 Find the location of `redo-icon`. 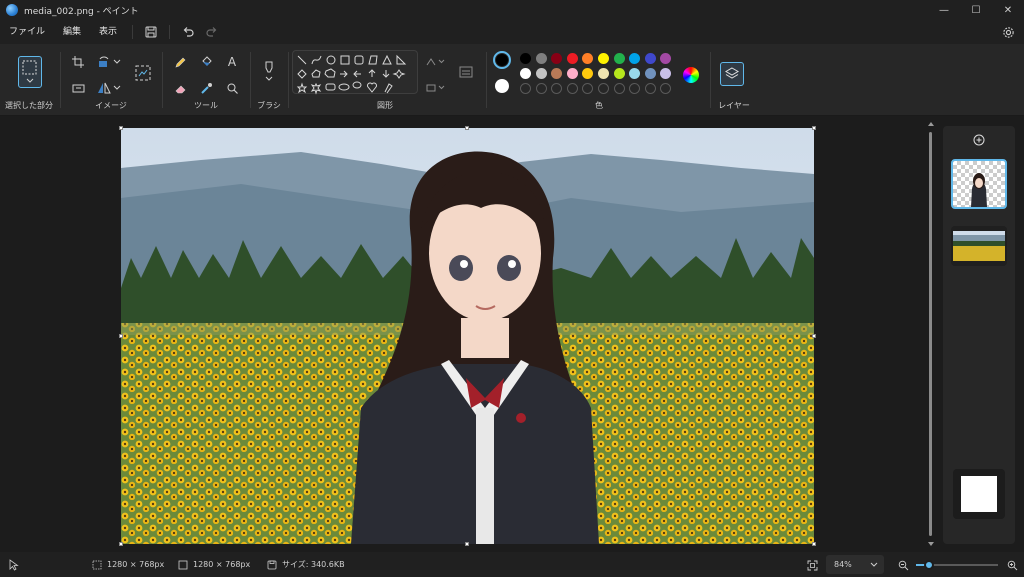

redo-icon is located at coordinates (212, 32).